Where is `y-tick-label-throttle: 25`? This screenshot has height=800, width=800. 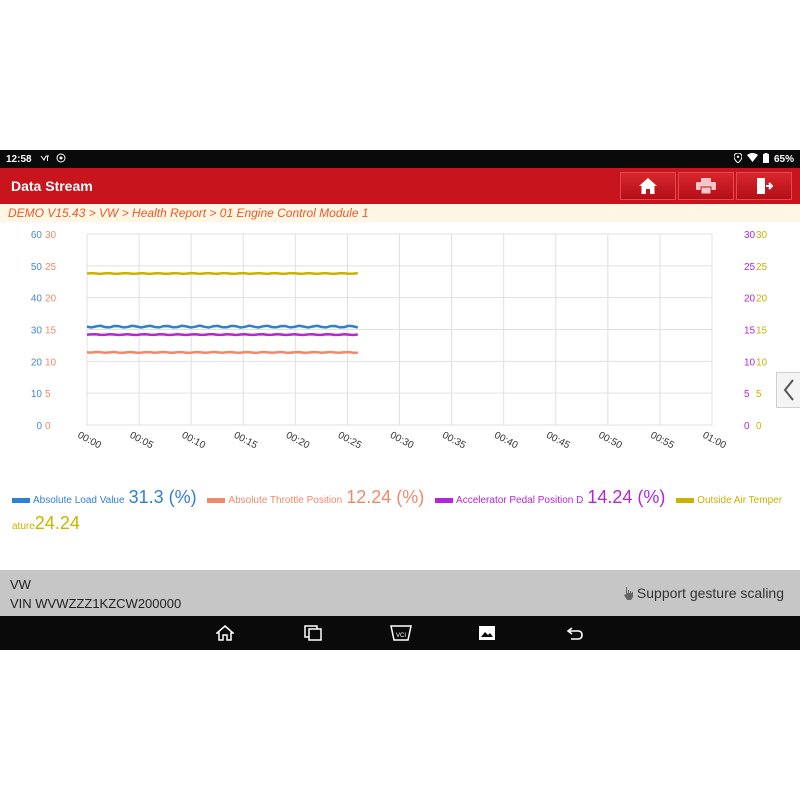 y-tick-label-throttle: 25 is located at coordinates (51, 267).